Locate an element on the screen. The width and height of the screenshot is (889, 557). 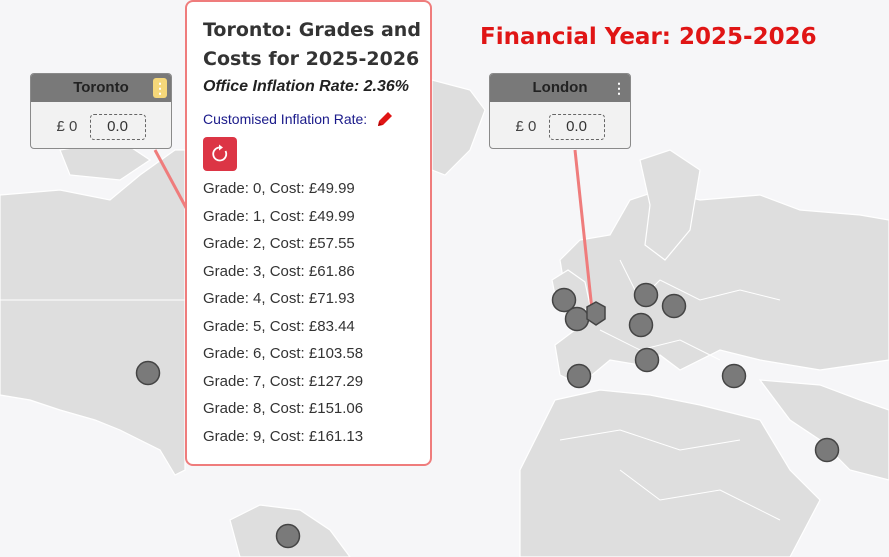
office-inflation-rate: Office Inflation Rate: 2.36% is located at coordinates (306, 86).